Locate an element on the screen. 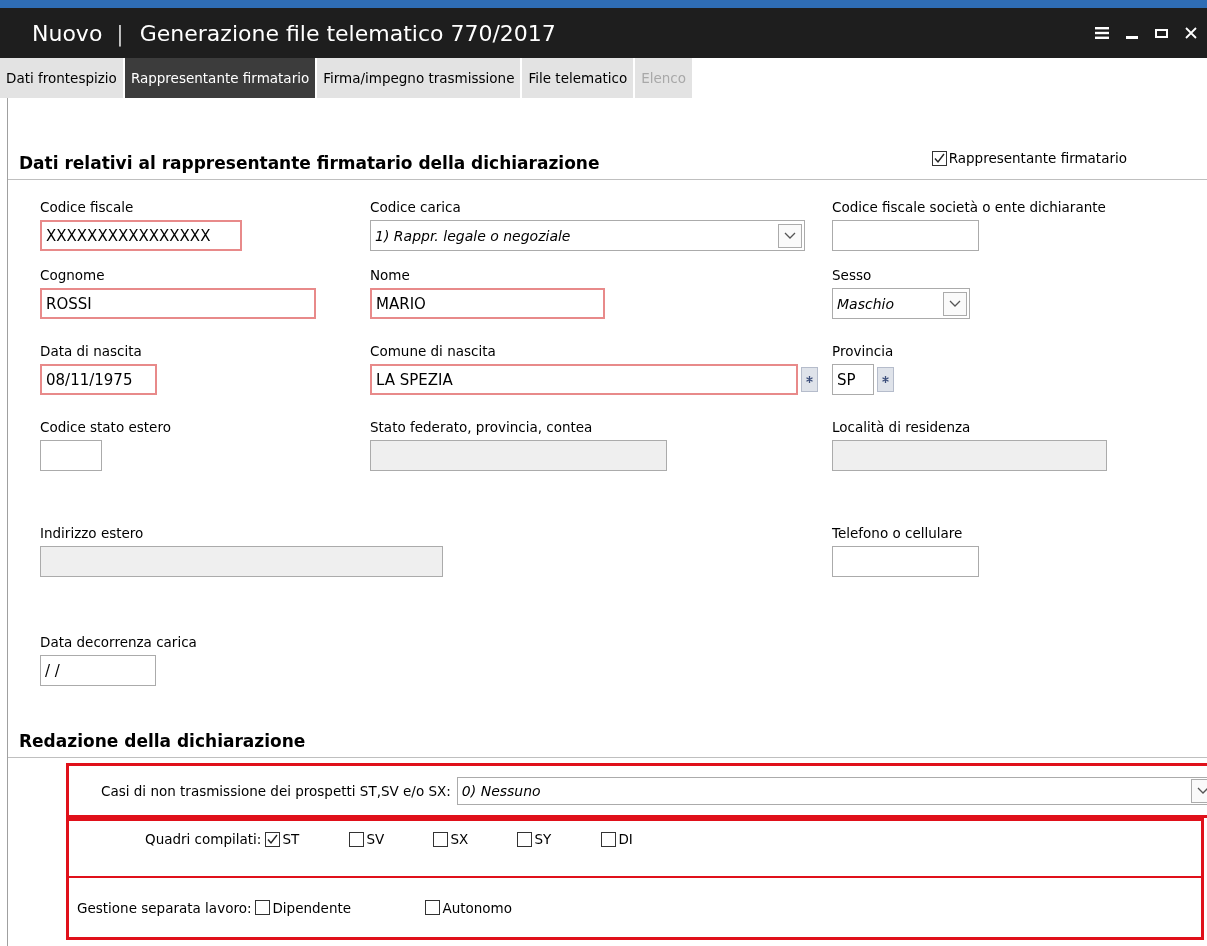  minimize-icon is located at coordinates (1132, 38).